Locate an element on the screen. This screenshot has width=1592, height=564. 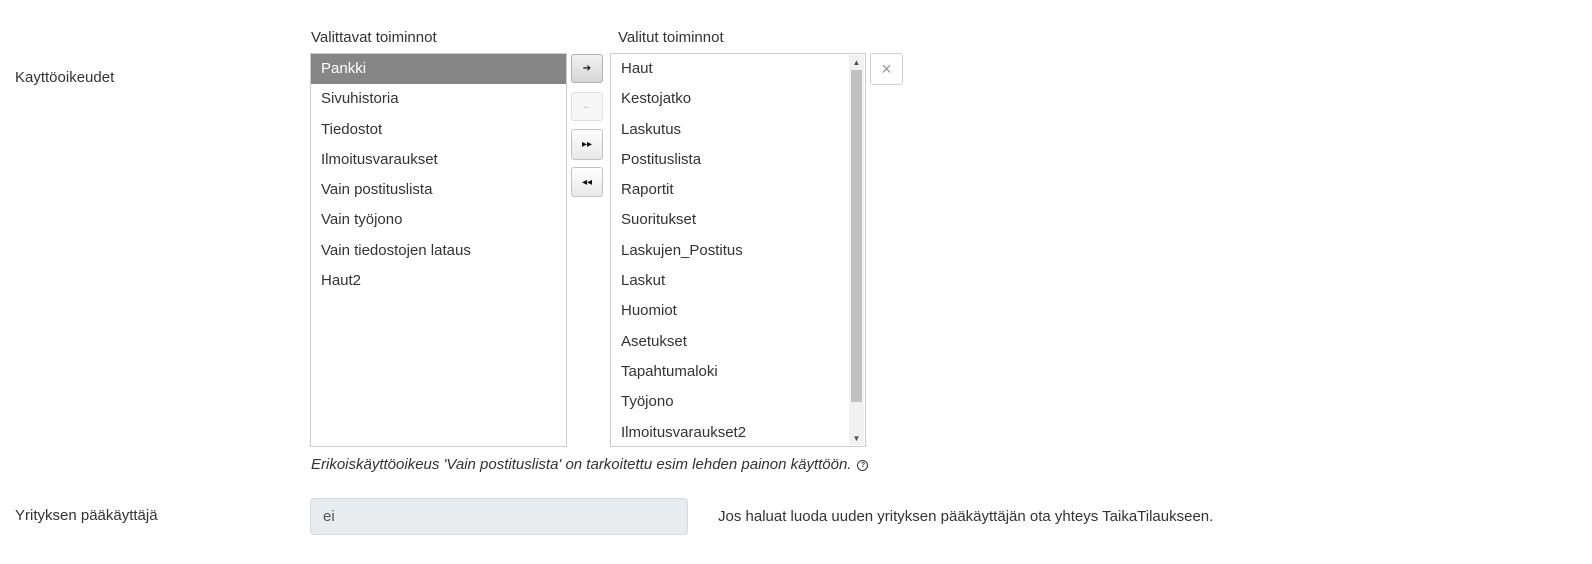
move-left-button: ← is located at coordinates (587, 106).